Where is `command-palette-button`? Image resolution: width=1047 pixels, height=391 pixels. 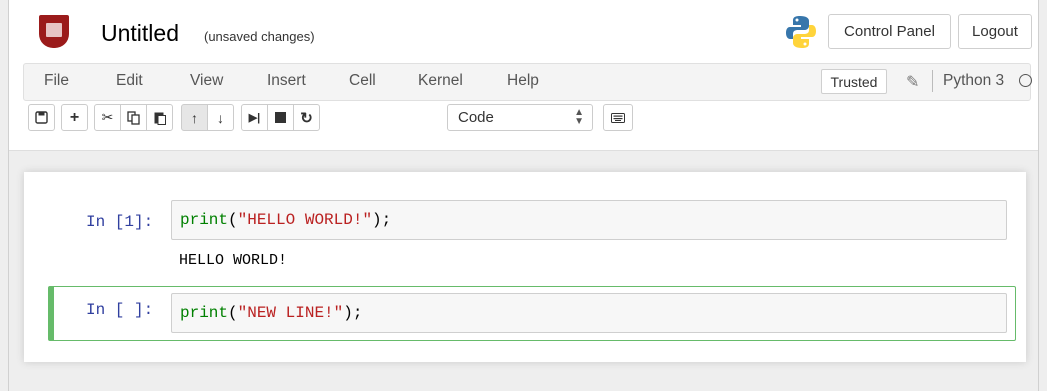
command-palette-button is located at coordinates (618, 117).